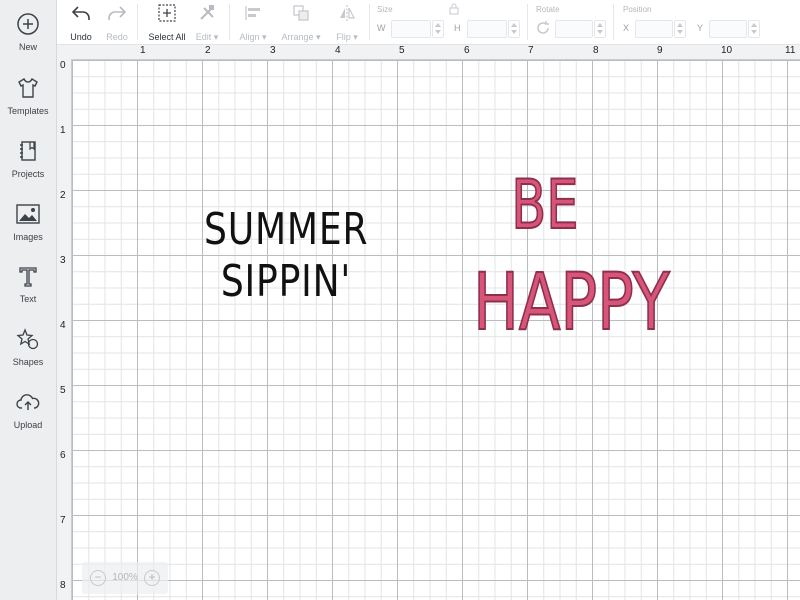 The width and height of the screenshot is (800, 600). Describe the element at coordinates (117, 37) in the screenshot. I see `redo-label: Redo` at that location.